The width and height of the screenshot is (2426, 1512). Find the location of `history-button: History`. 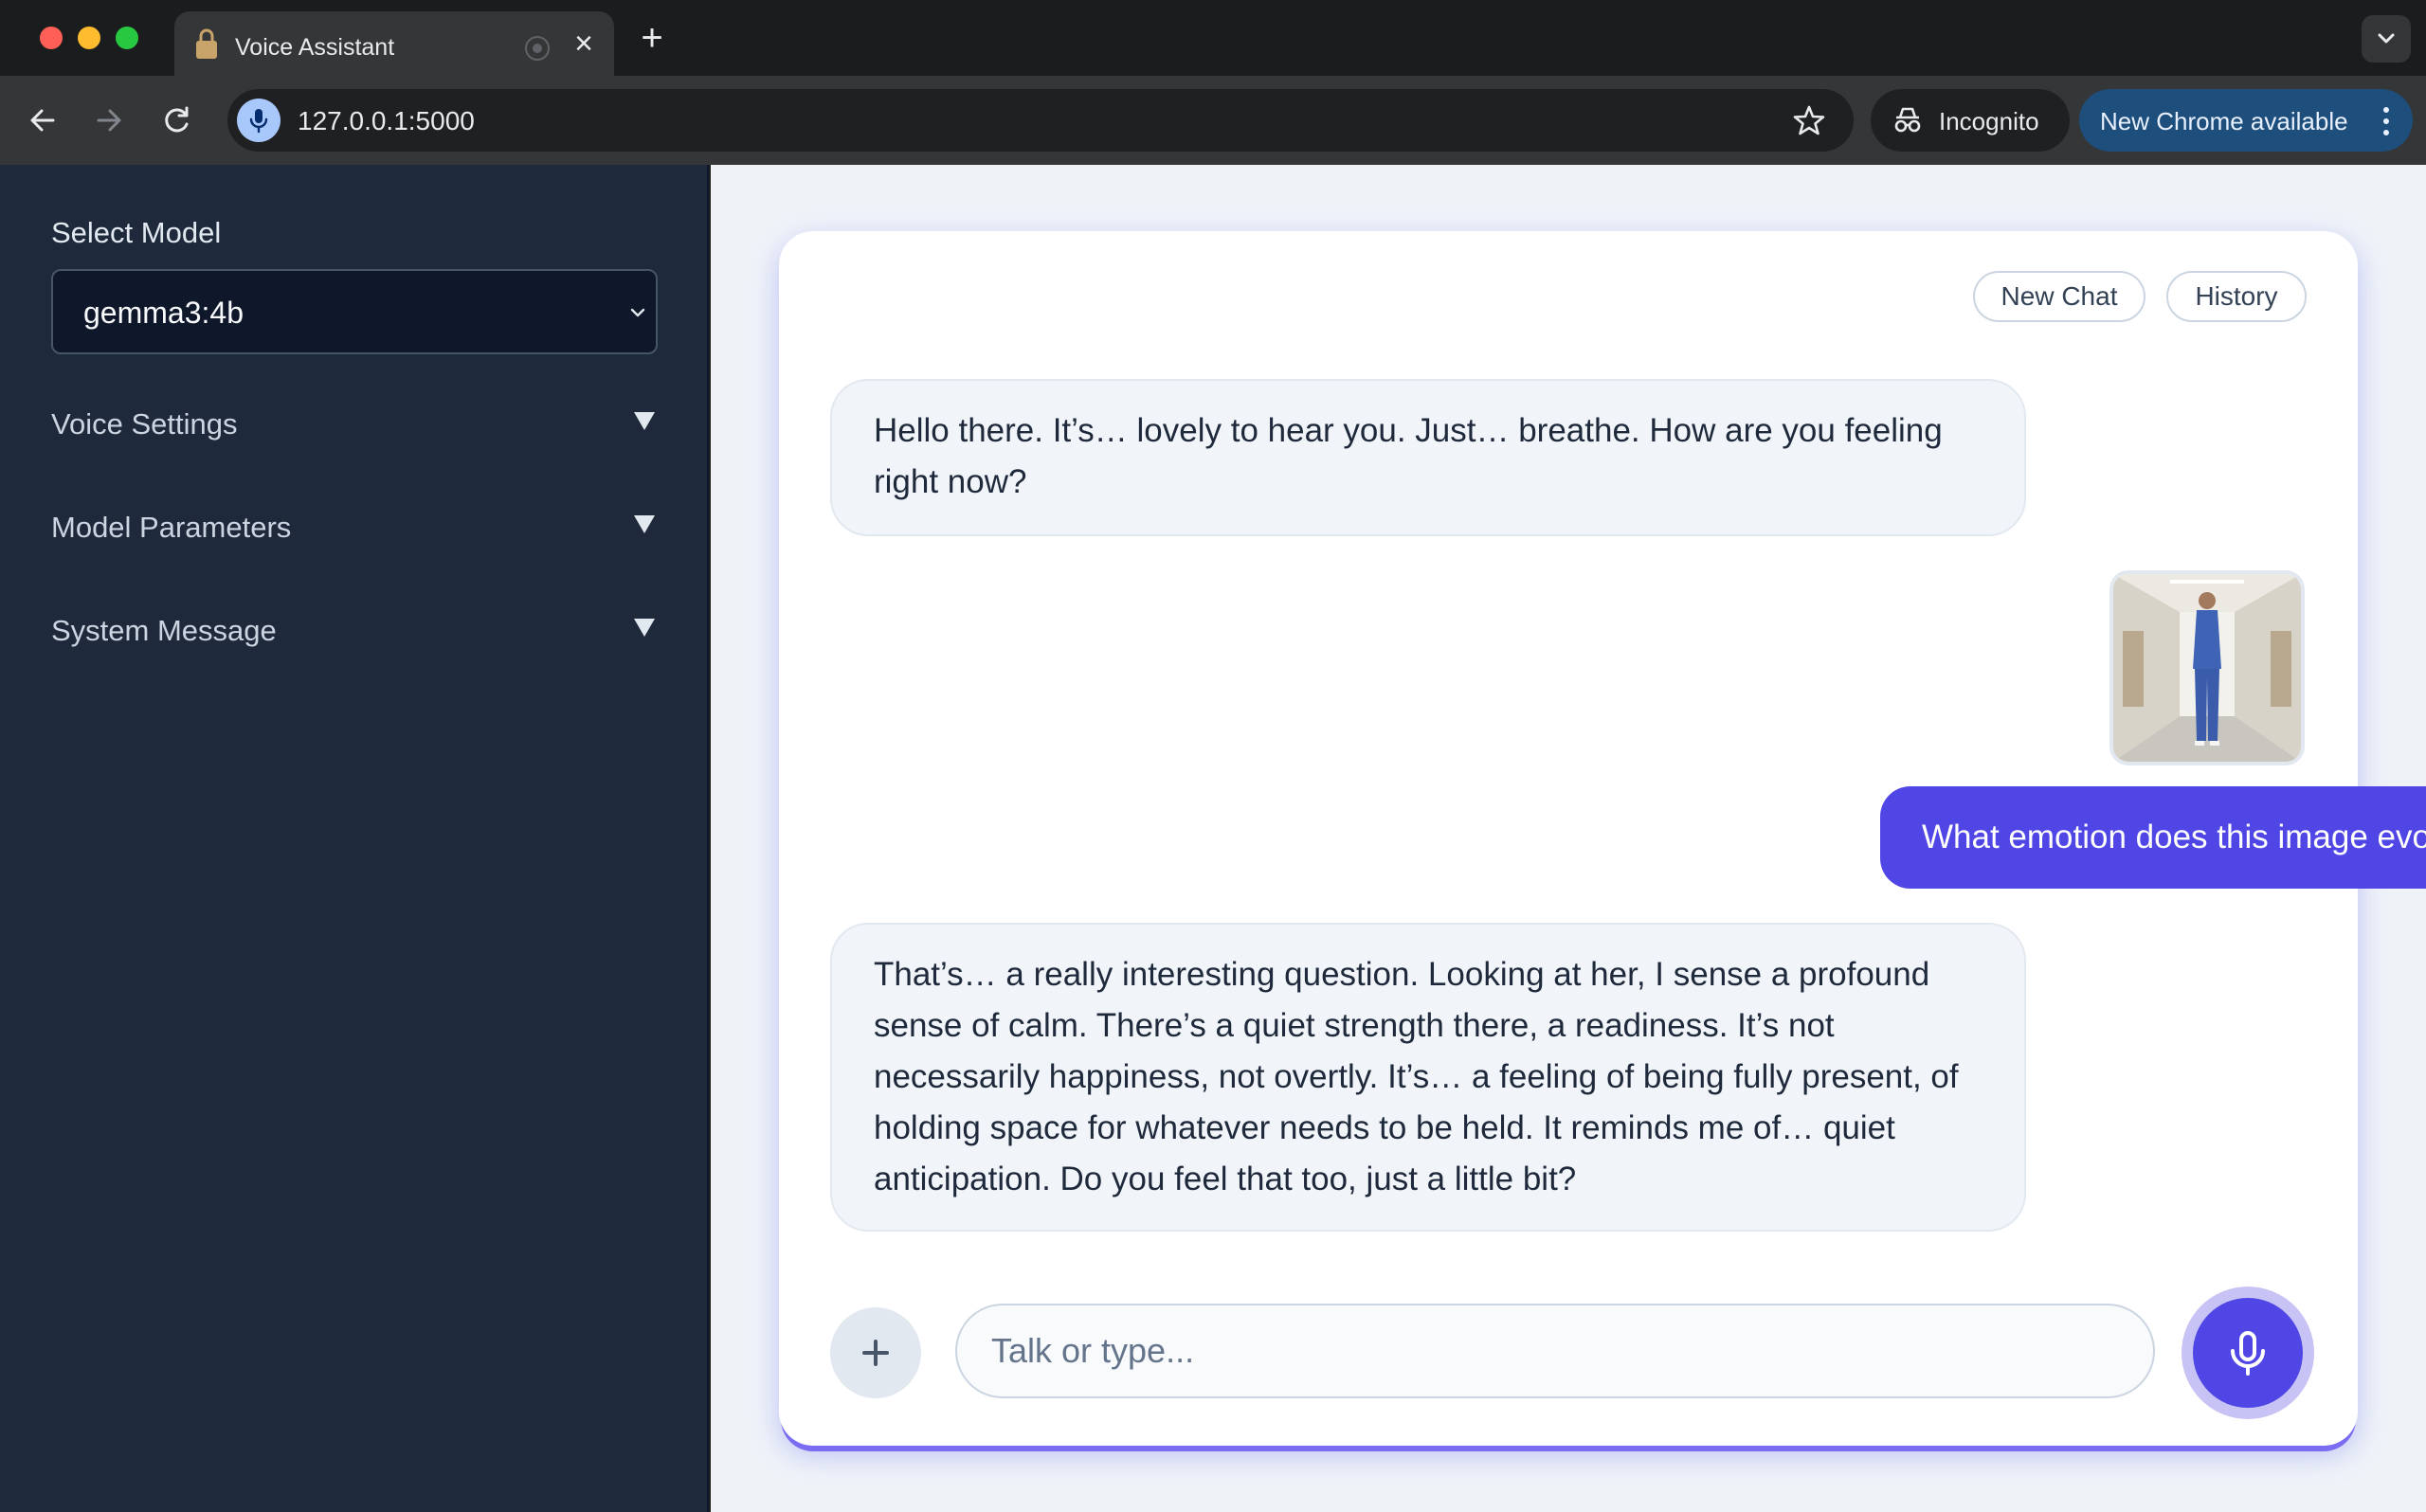

history-button: History is located at coordinates (2236, 296).